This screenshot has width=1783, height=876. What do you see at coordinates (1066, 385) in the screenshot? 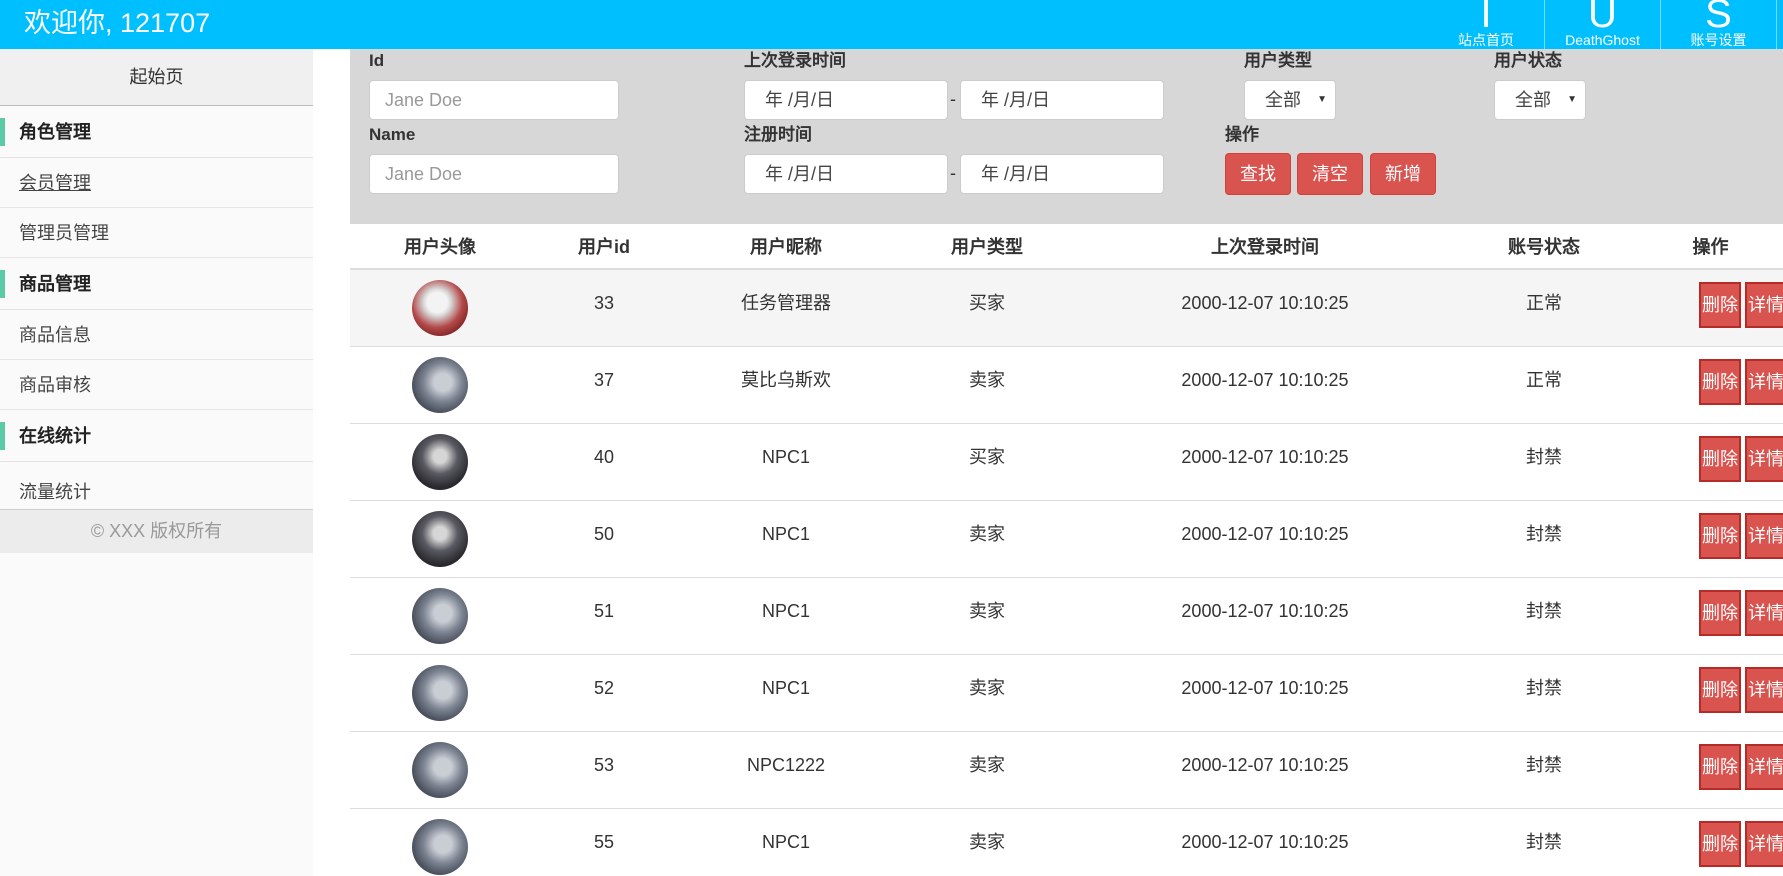
I see `table-row: 37 莫比乌斯欢 卖家 2000-12-07 10:10:25 正常 删除 详情` at bounding box center [1066, 385].